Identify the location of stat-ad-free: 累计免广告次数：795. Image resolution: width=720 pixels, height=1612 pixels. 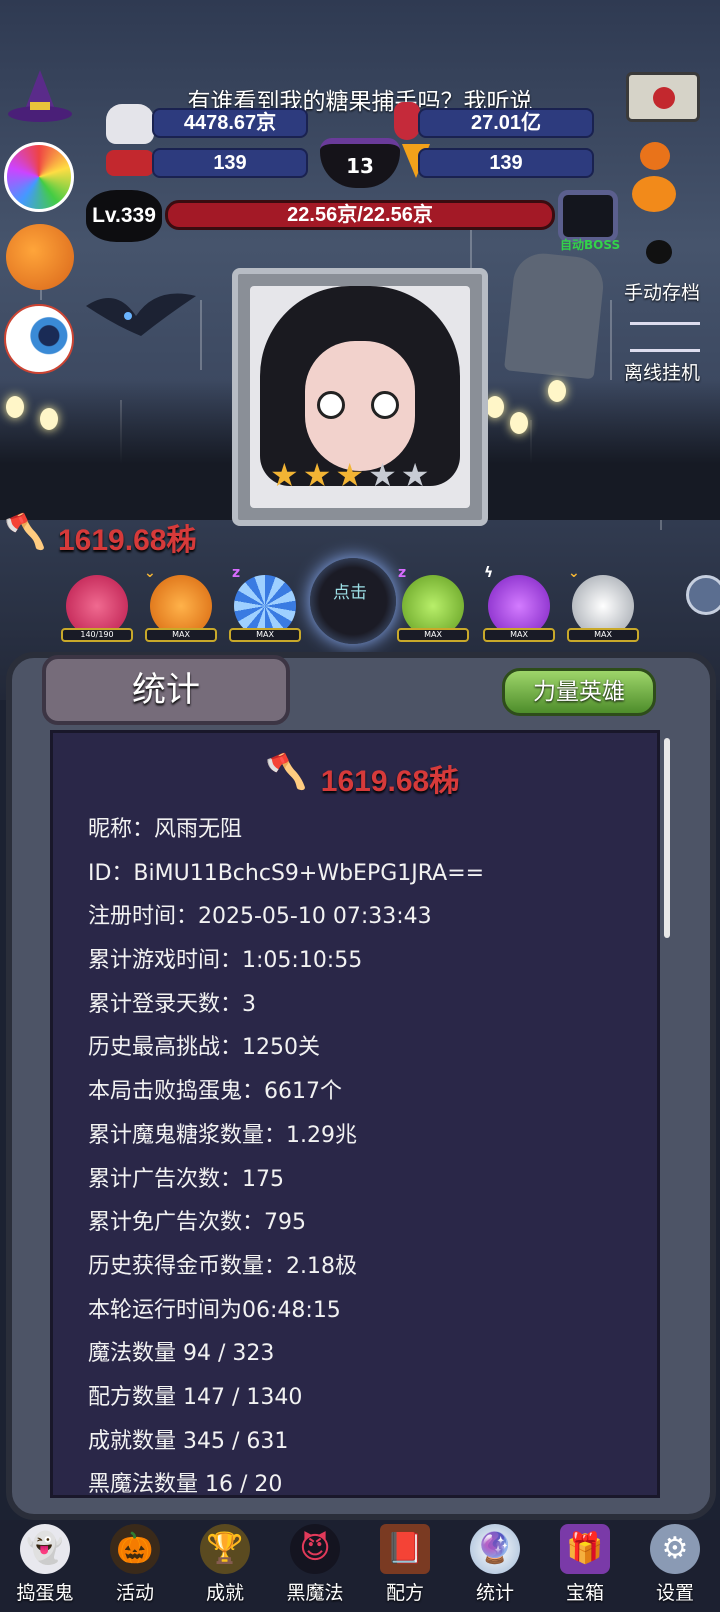
(197, 1223).